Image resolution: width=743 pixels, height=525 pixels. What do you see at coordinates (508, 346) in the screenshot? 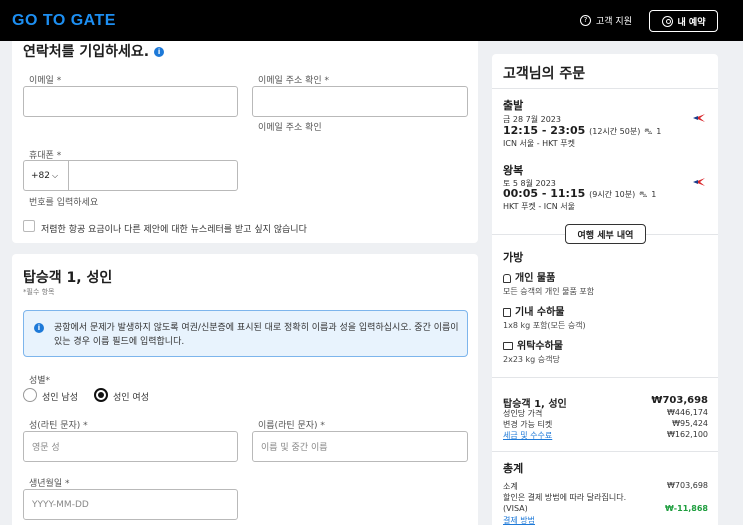
I see `checked-bag-icon` at bounding box center [508, 346].